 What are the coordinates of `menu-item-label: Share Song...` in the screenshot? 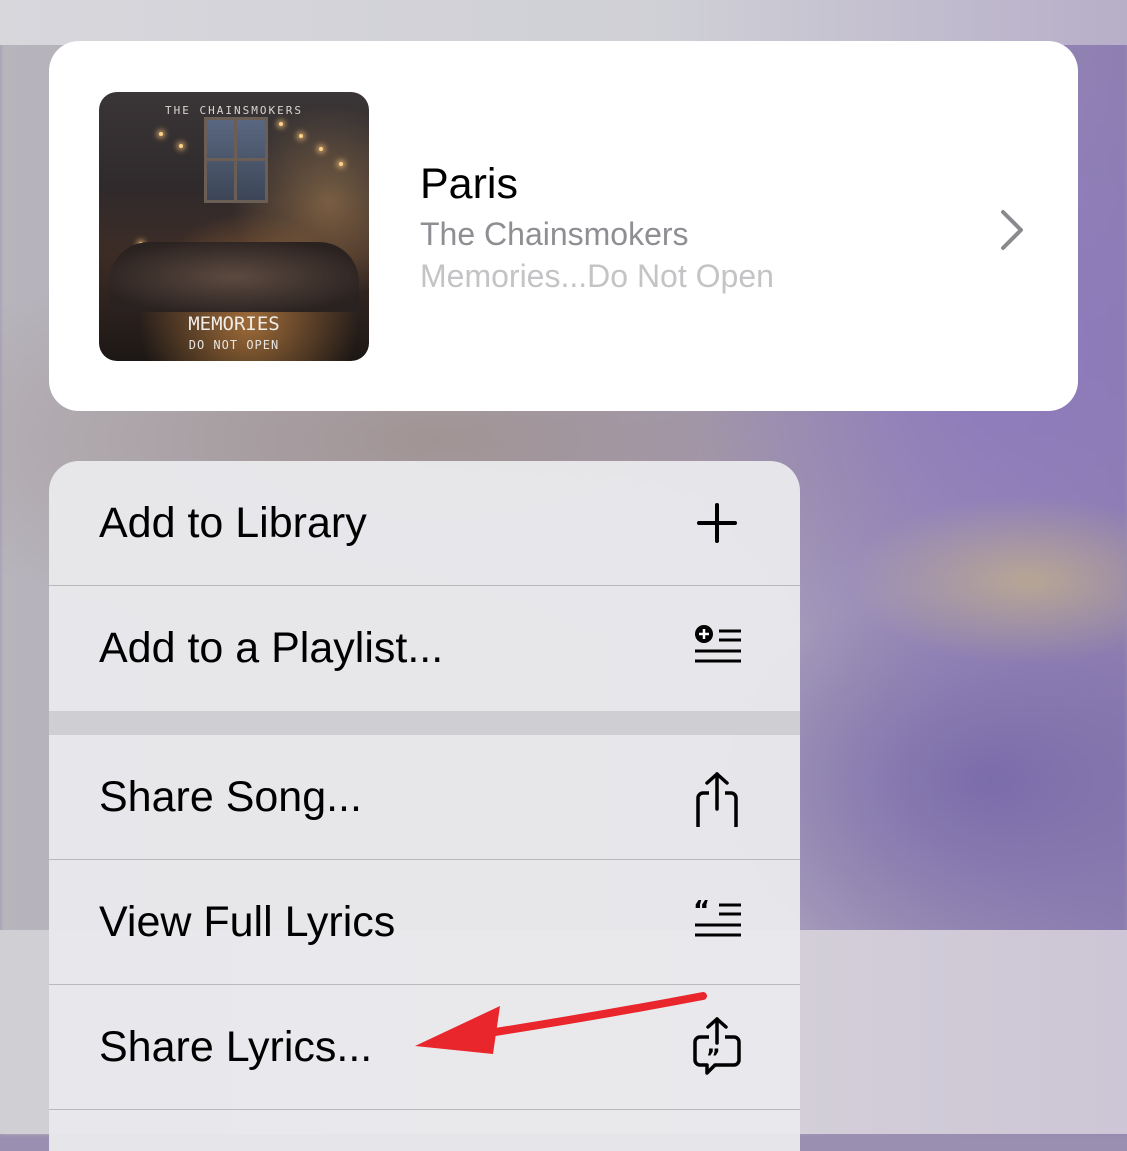 It's located at (230, 797).